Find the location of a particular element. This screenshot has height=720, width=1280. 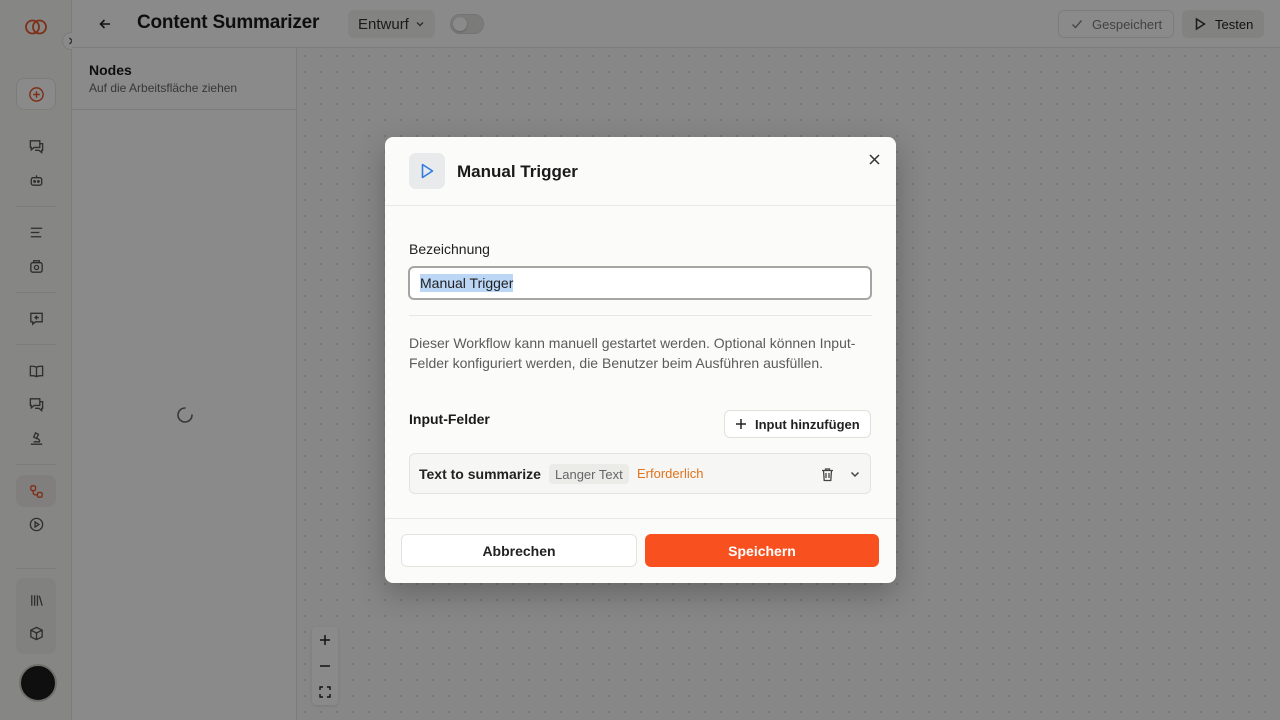

input-fields-label: Input-Felder is located at coordinates (449, 419).